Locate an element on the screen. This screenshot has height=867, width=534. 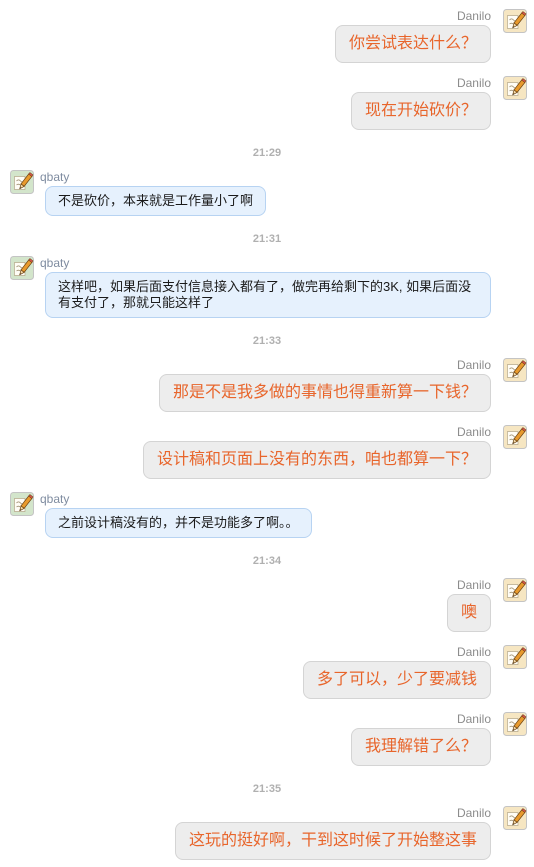
chat-message: qbaty 之前设计稿没有的，并不是功能多了啊。。 is located at coordinates (267, 515).